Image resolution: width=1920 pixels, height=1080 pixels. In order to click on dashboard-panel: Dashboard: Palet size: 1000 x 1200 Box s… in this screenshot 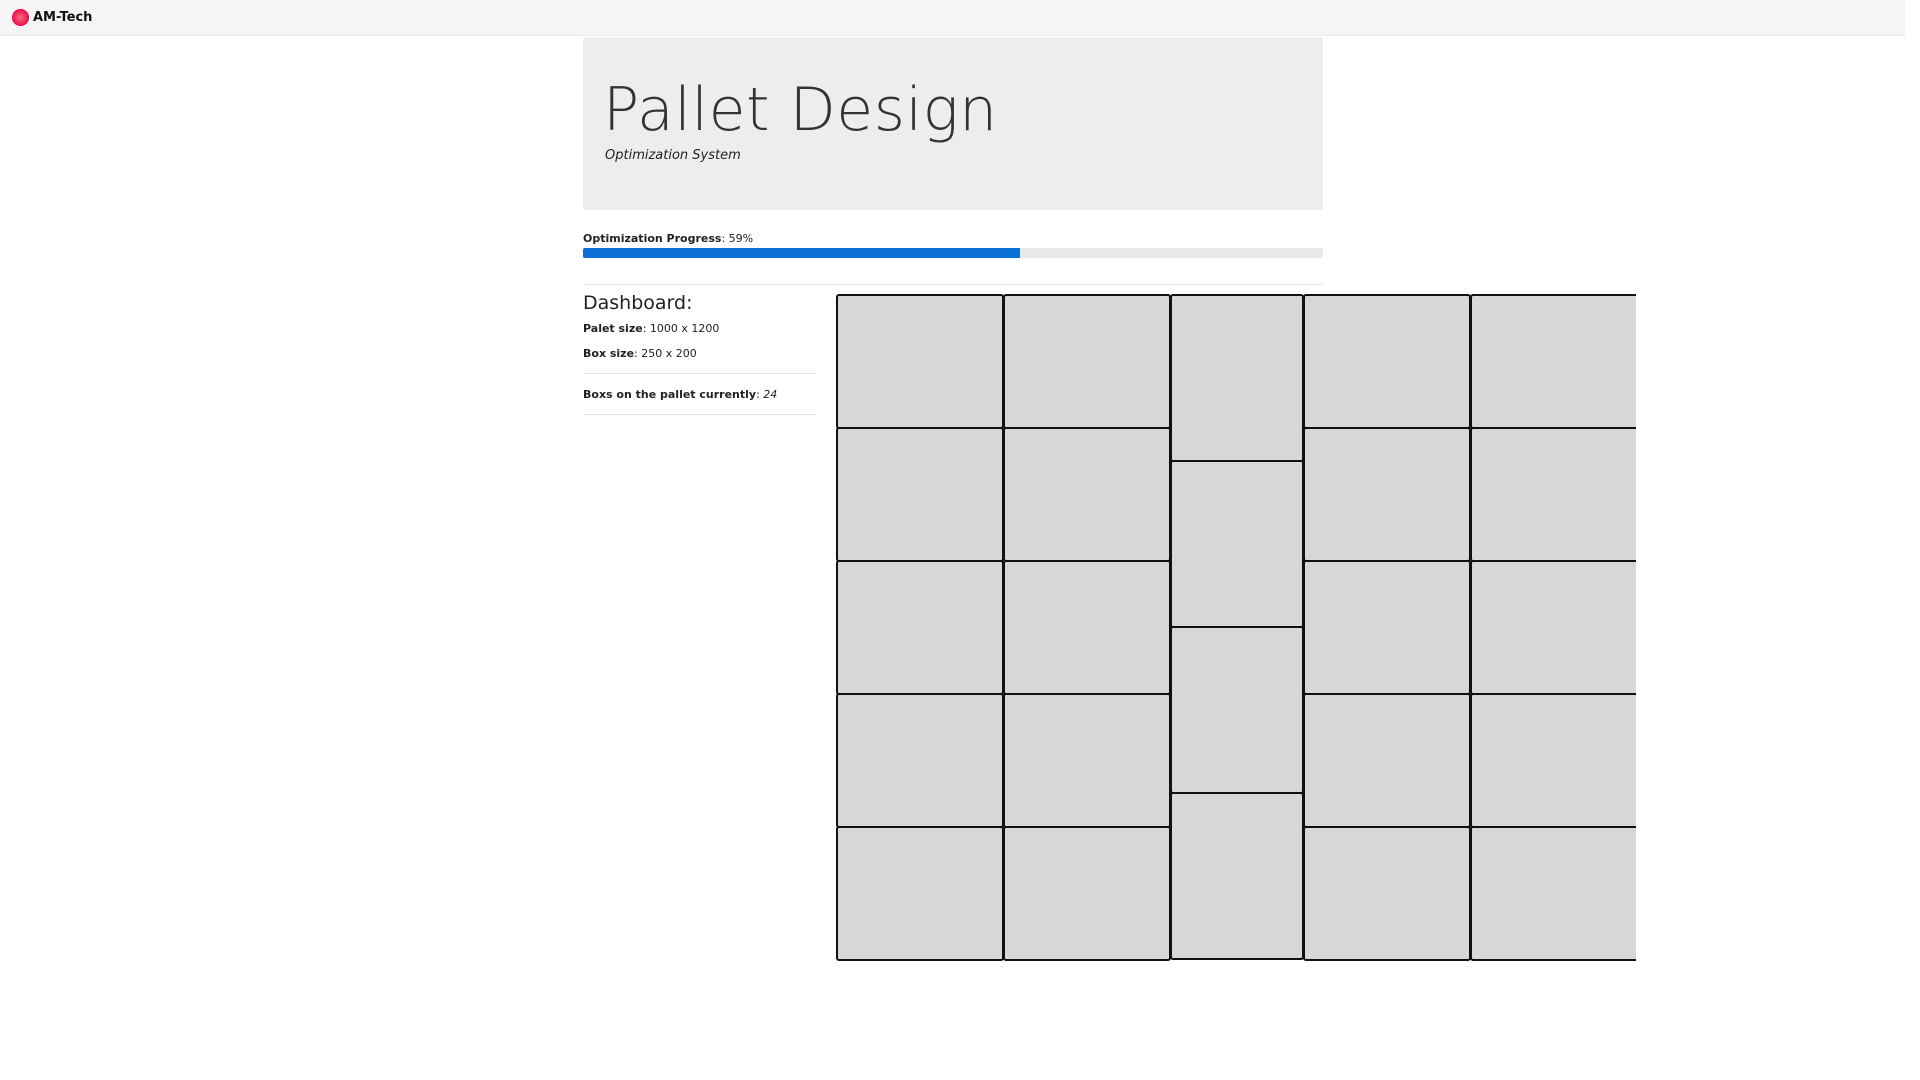, I will do `click(700, 358)`.